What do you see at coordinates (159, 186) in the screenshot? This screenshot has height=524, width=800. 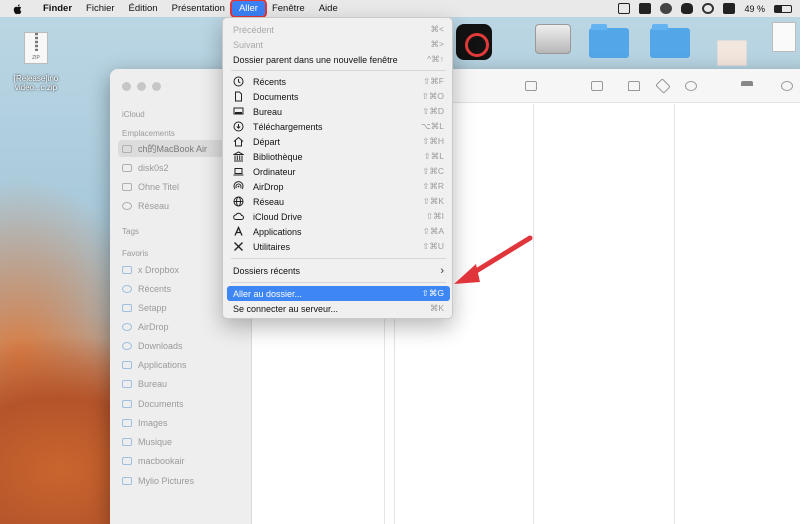 I see `sidebar-item-label: Ohne Titel` at bounding box center [159, 186].